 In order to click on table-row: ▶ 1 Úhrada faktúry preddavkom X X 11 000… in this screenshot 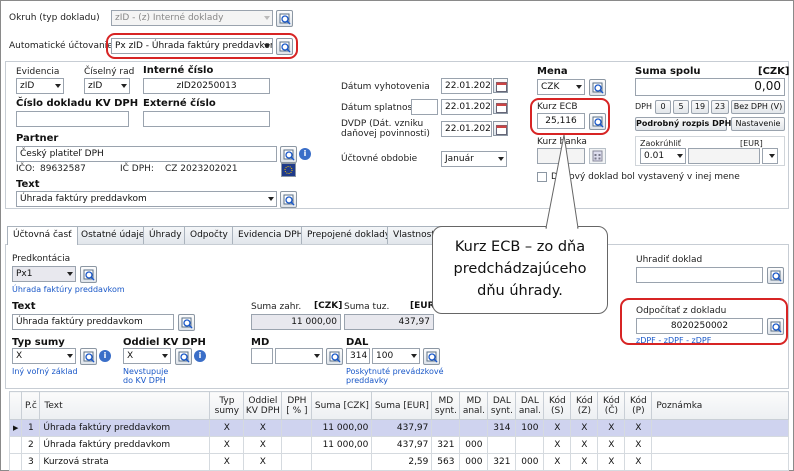, I will do `click(398, 428)`.